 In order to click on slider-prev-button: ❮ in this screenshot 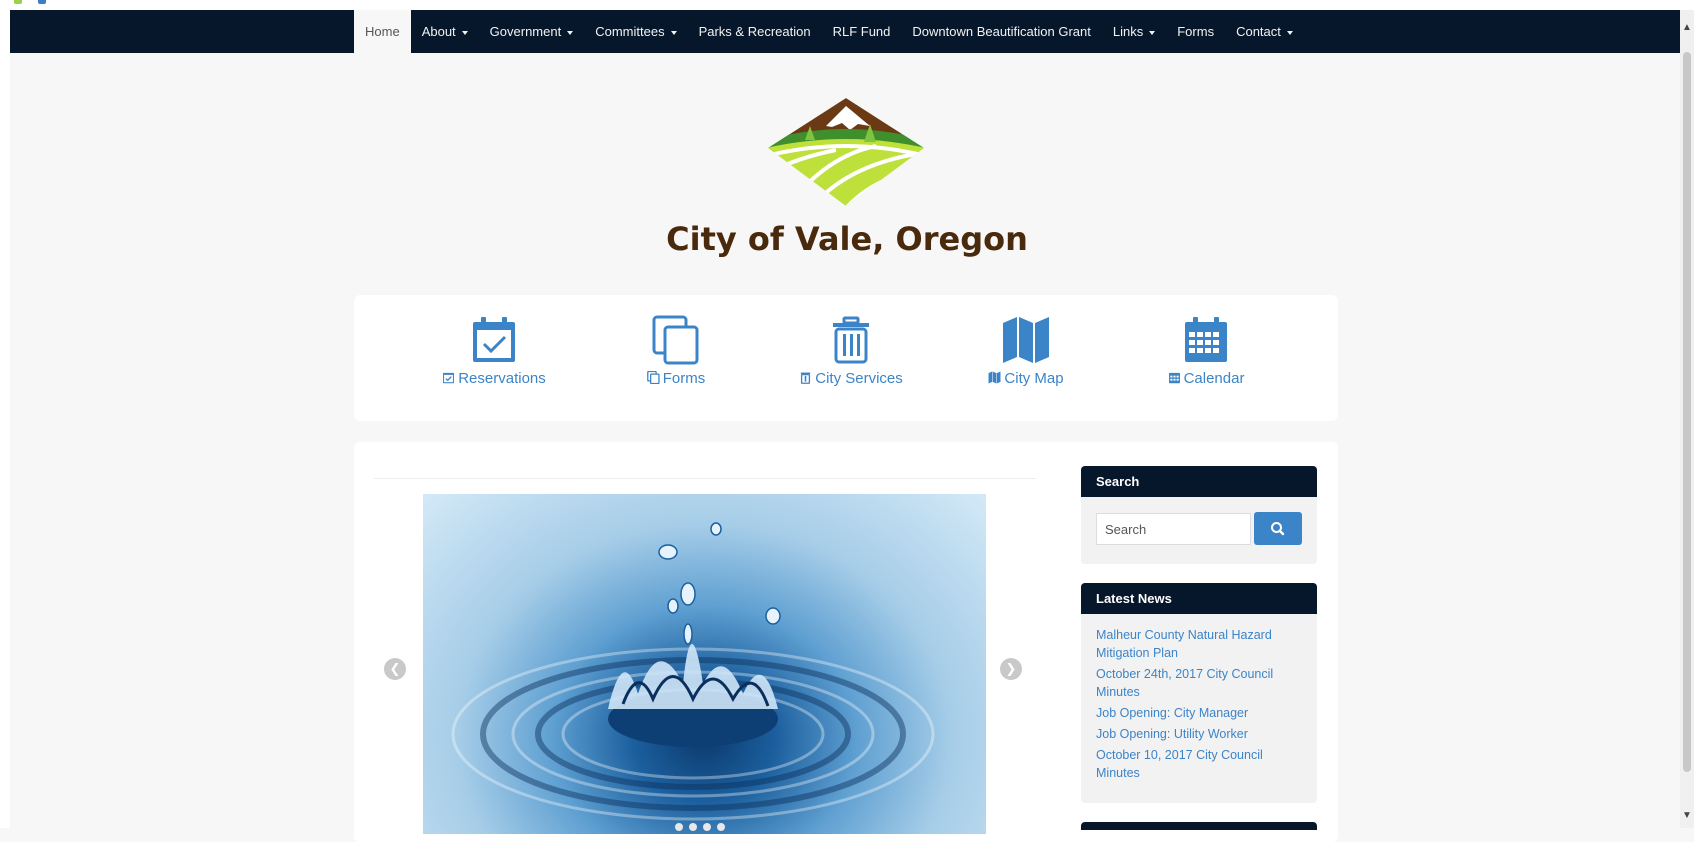, I will do `click(395, 669)`.